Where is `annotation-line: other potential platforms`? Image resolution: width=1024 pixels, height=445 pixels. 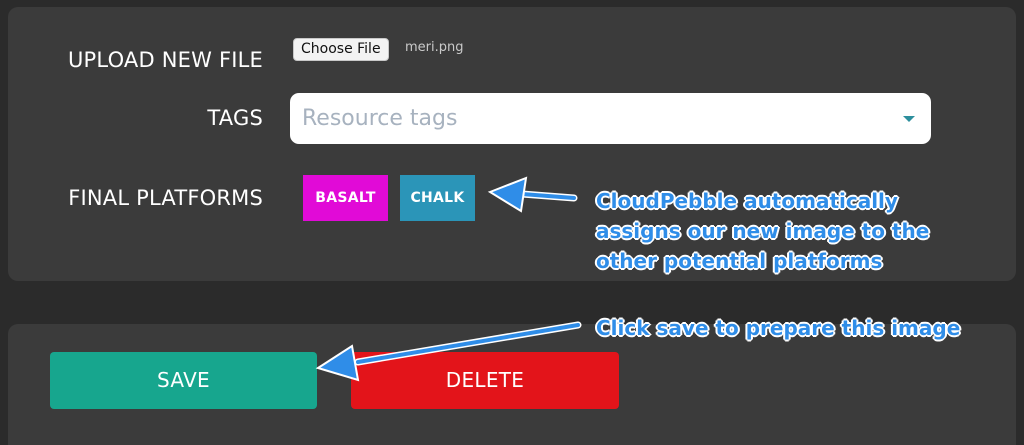
annotation-line: other potential platforms is located at coordinates (739, 261).